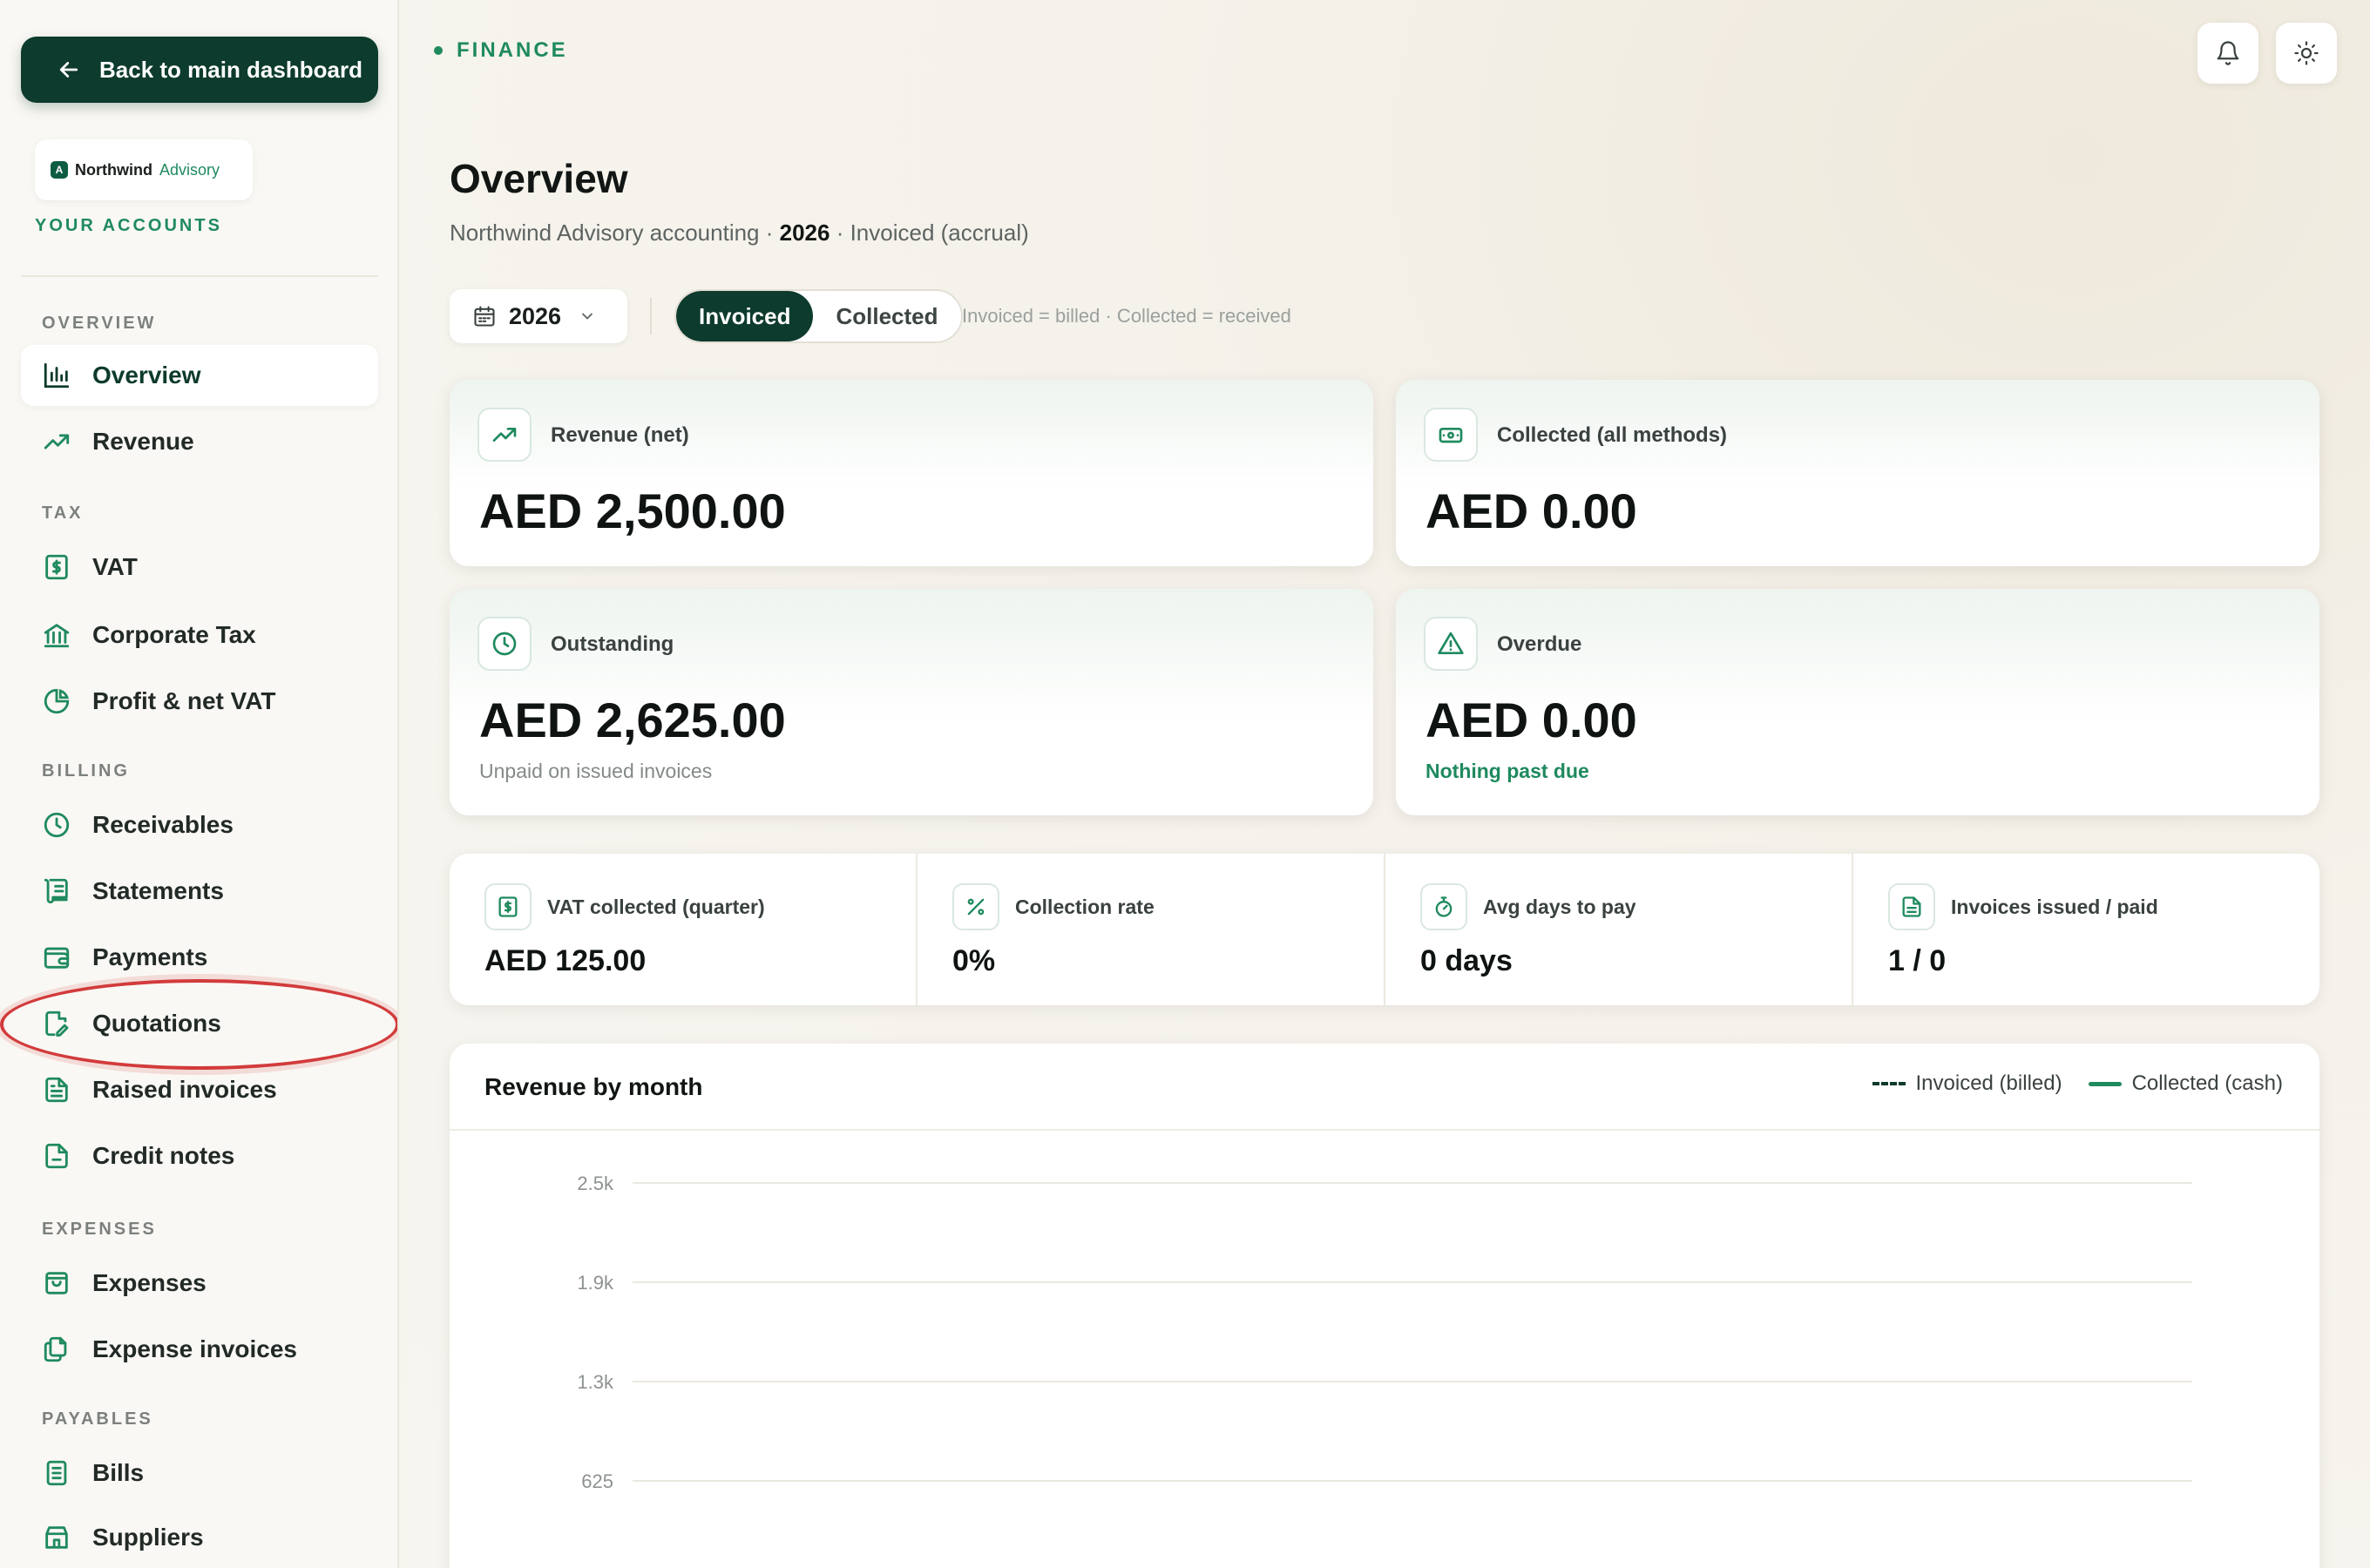 This screenshot has width=2370, height=1568. Describe the element at coordinates (615, 233) in the screenshot. I see `subtitle-prefix: Northwind Advisory accounting ·` at that location.